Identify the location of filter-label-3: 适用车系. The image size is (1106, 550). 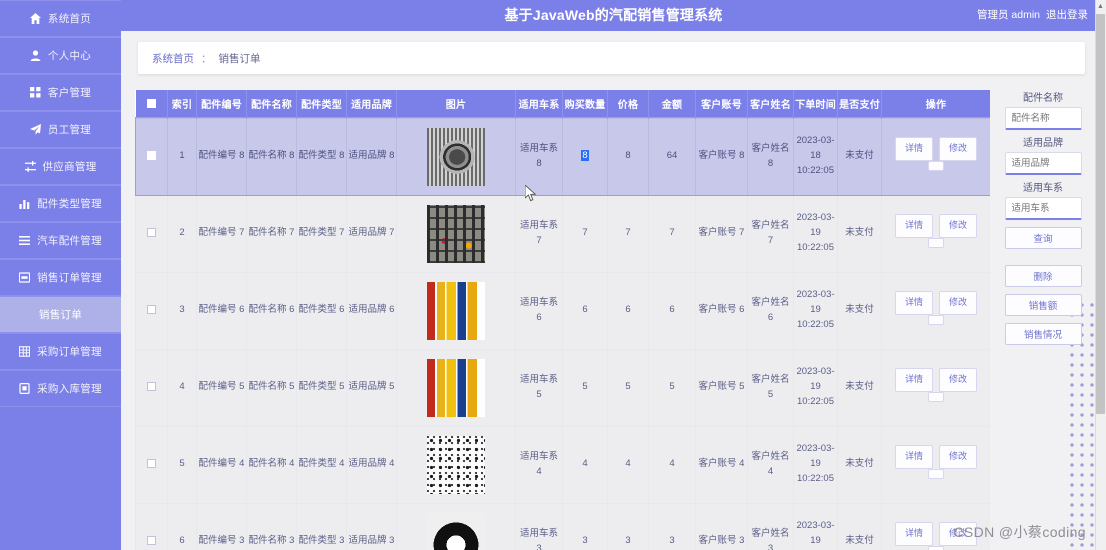
(1043, 188).